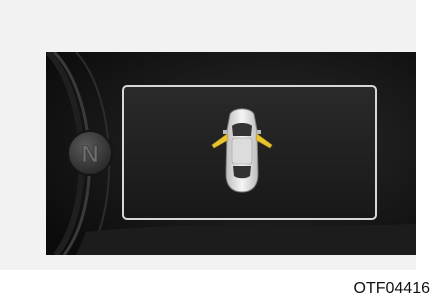 The image size is (430, 303). Describe the element at coordinates (259, 132) in the screenshot. I see `car-mirror-right` at that location.